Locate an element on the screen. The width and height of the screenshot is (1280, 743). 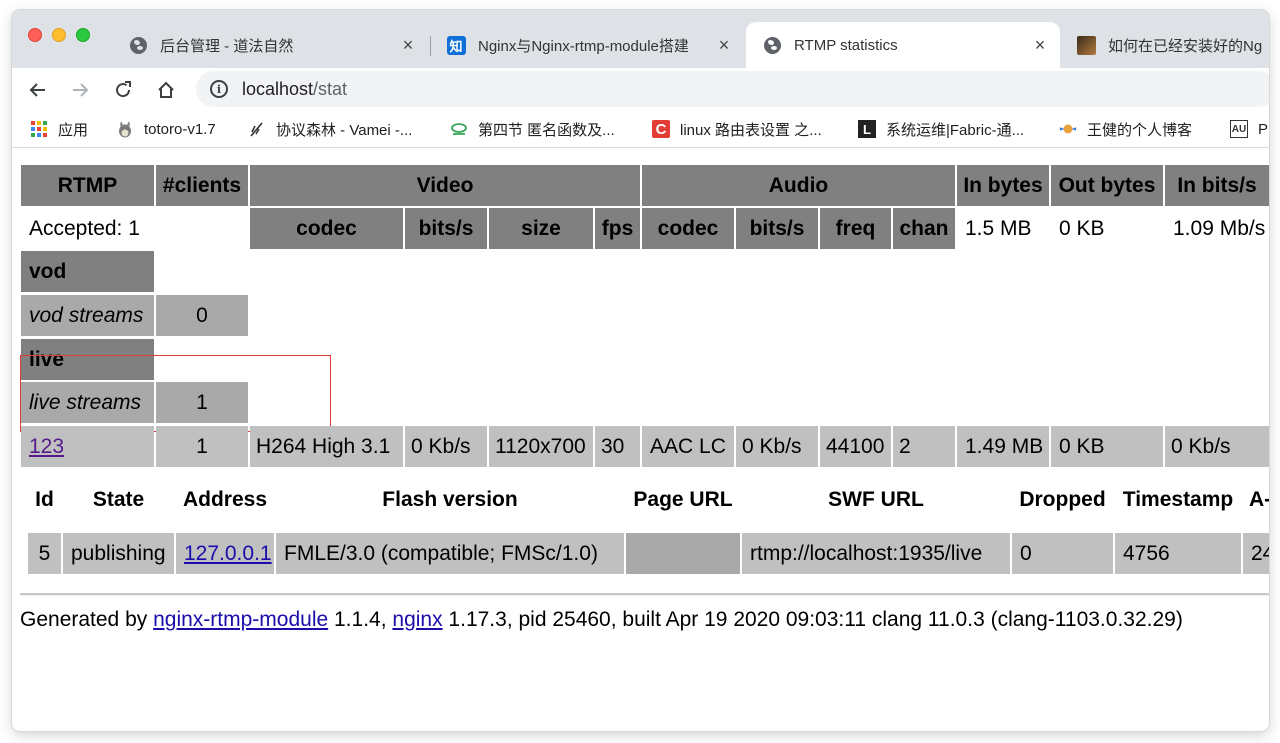
browser-toolbar: i localhost/stat is located at coordinates (640, 89).